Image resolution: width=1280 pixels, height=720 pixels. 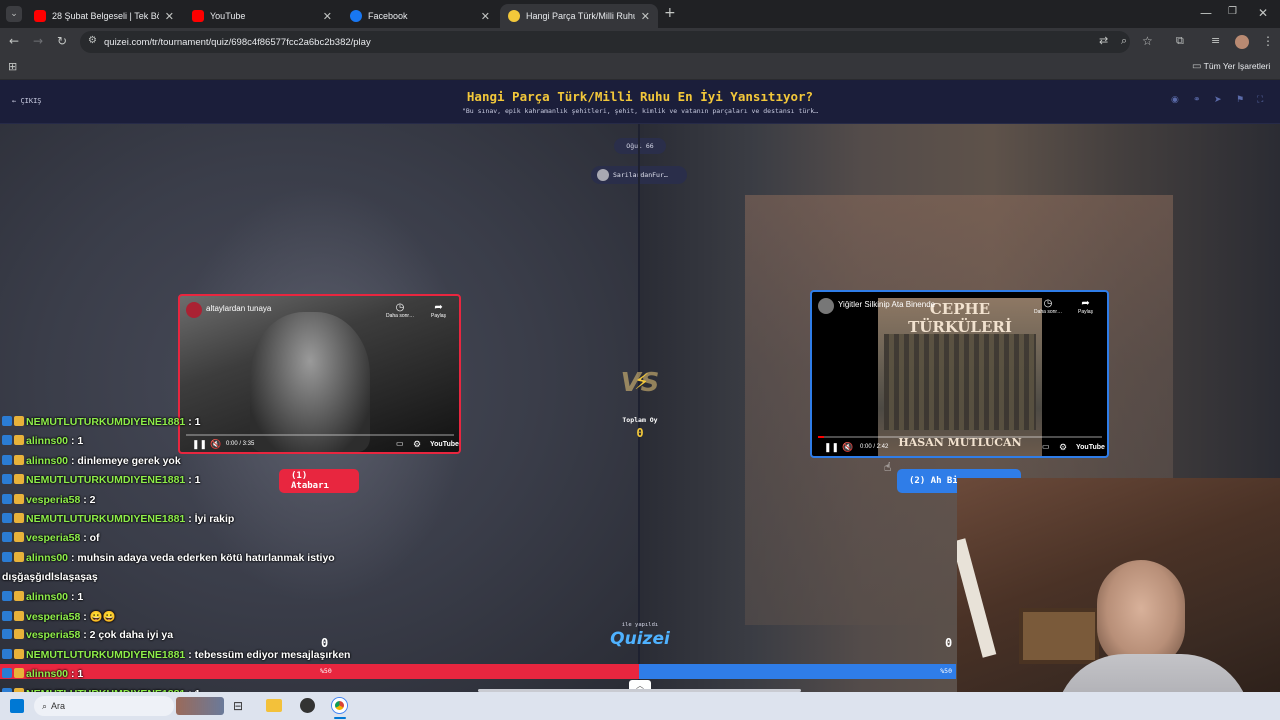 What do you see at coordinates (53, 635) in the screenshot?
I see `chat-username: vesperia58` at bounding box center [53, 635].